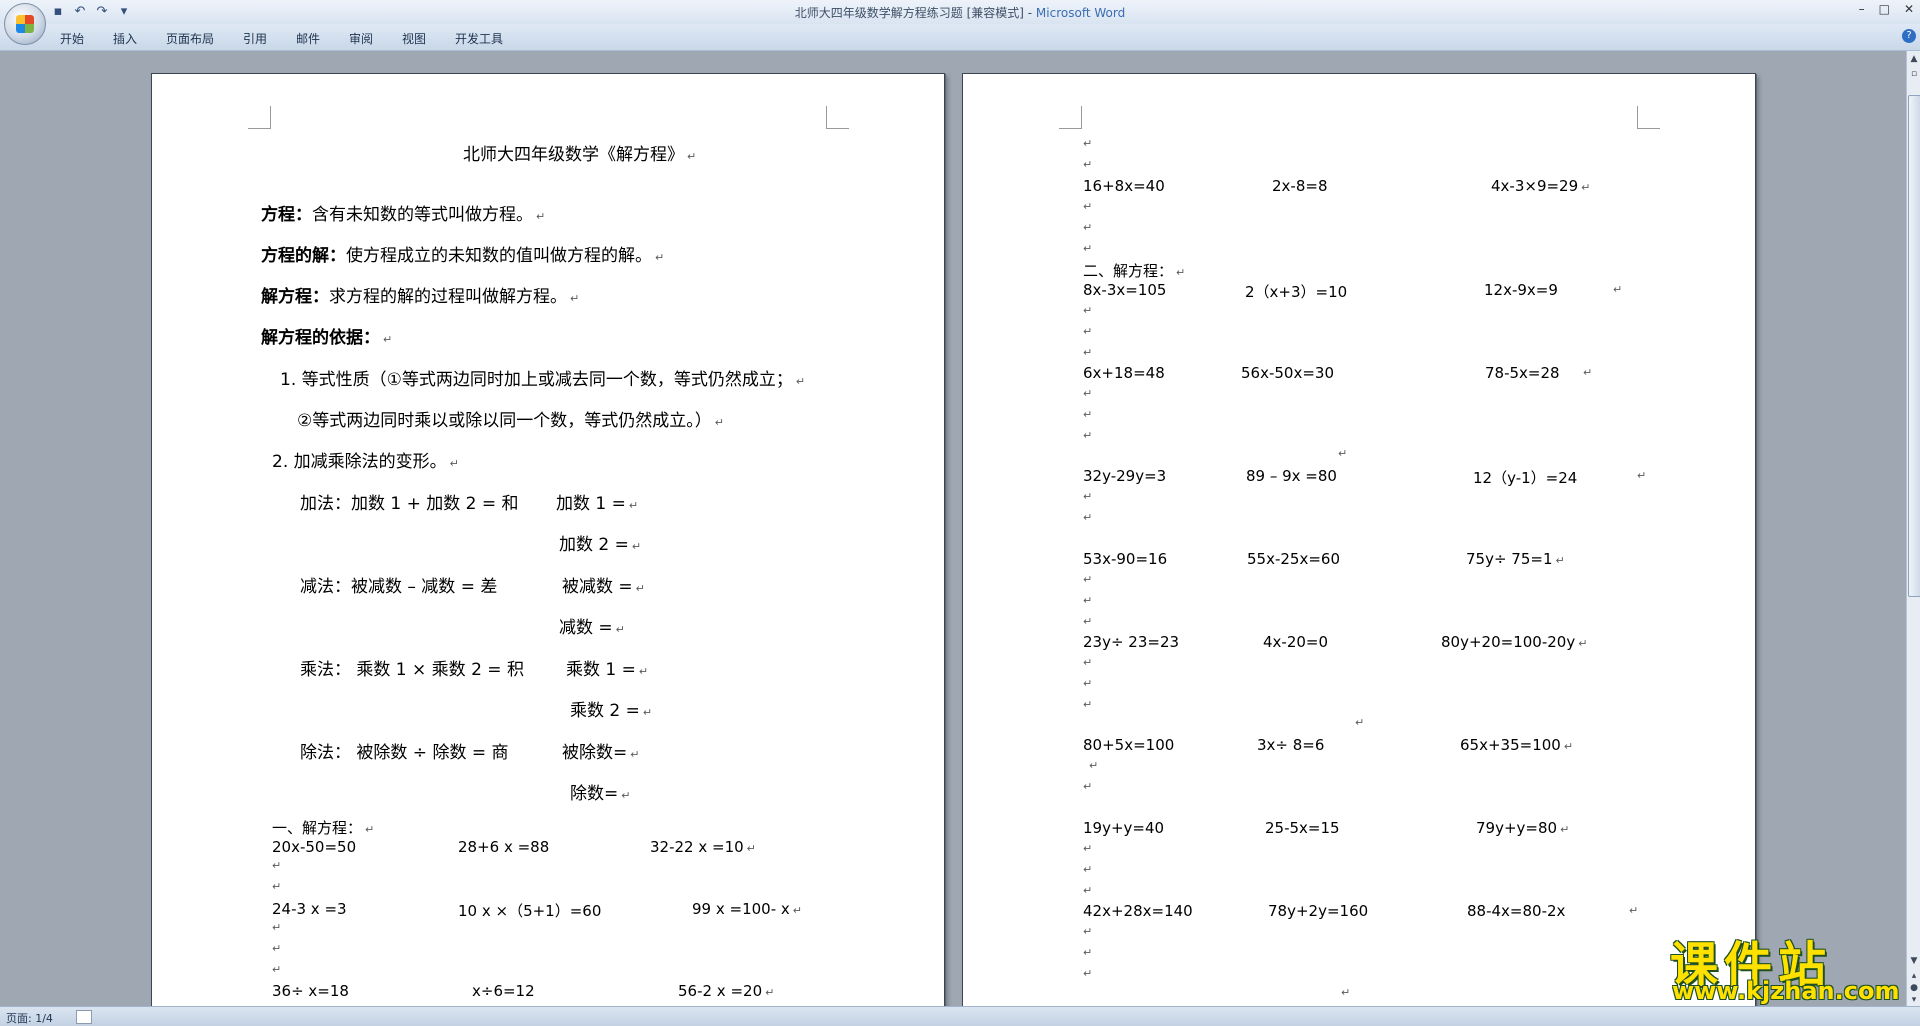 The height and width of the screenshot is (1026, 1920). I want to click on minimize-icon: –, so click(1862, 9).